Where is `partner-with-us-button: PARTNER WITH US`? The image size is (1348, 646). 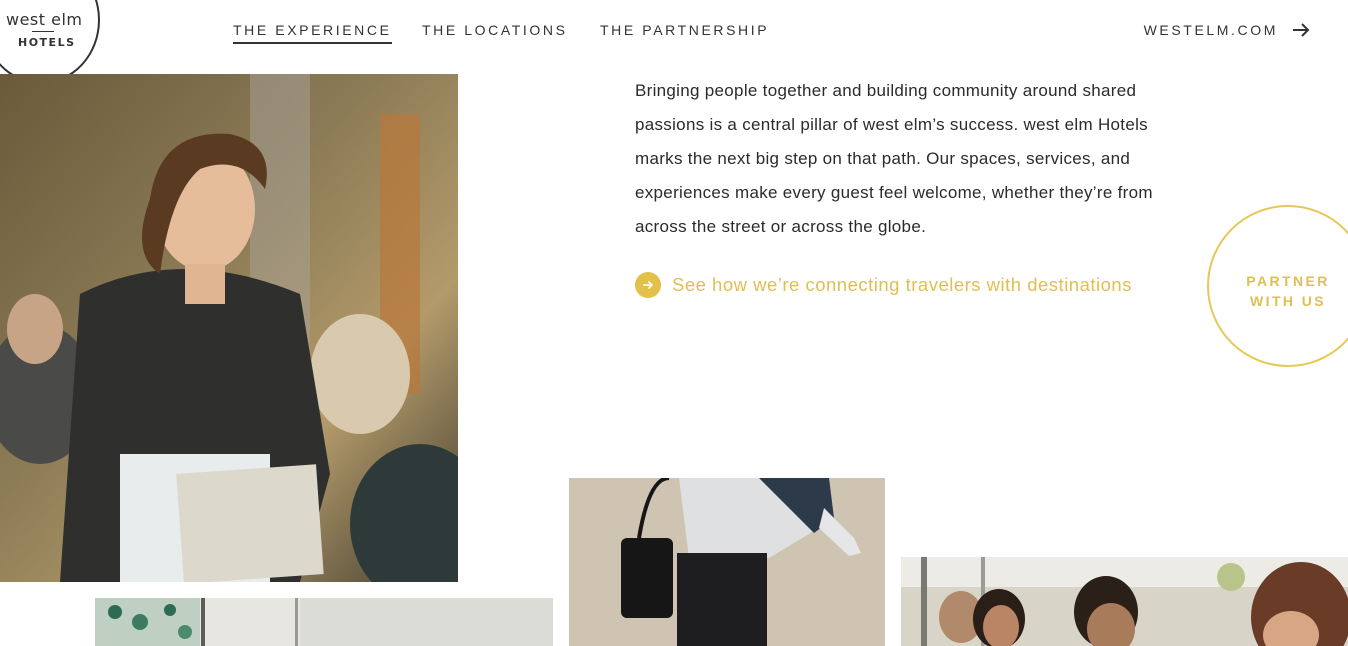 partner-with-us-button: PARTNER WITH US is located at coordinates (1277, 286).